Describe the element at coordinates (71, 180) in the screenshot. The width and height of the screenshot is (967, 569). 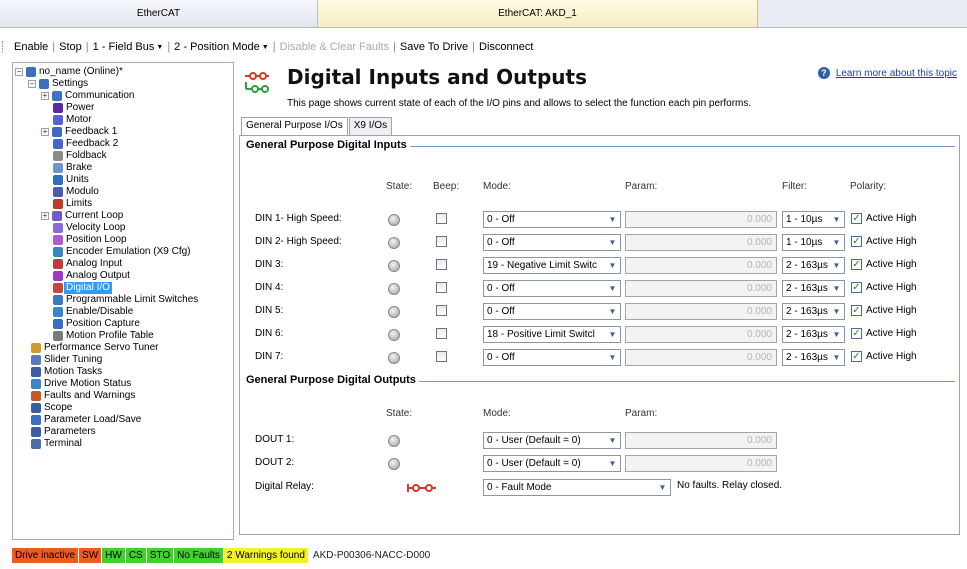
I see `tree-item-units: Units` at that location.